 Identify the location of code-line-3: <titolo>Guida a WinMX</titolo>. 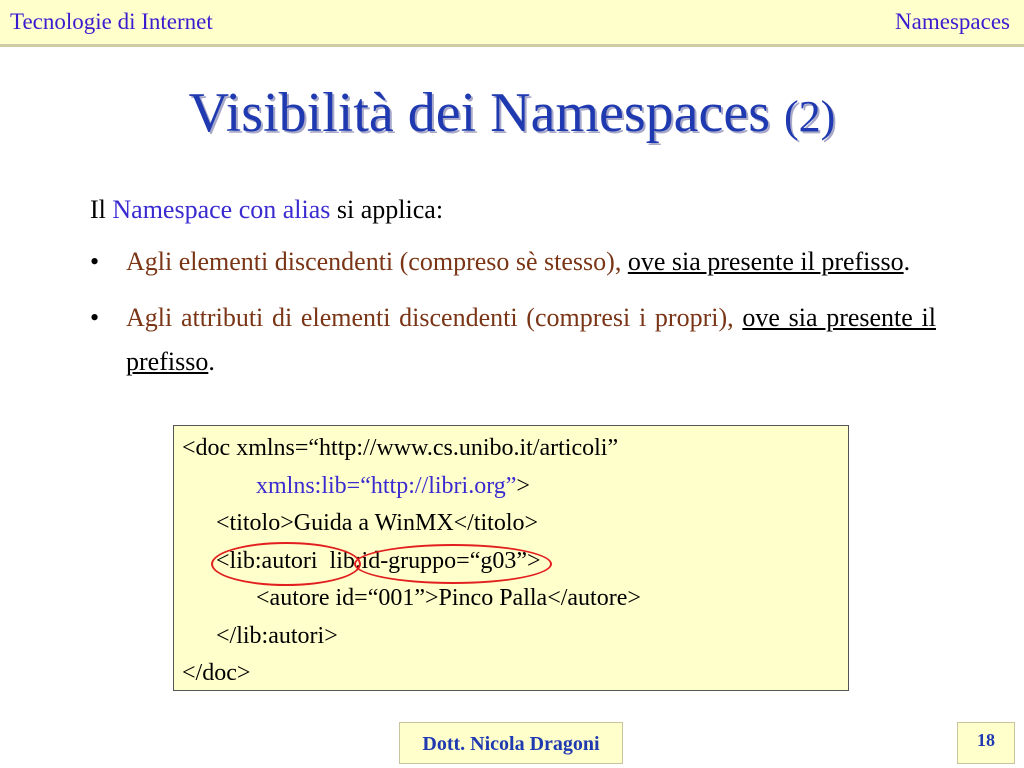
(377, 523).